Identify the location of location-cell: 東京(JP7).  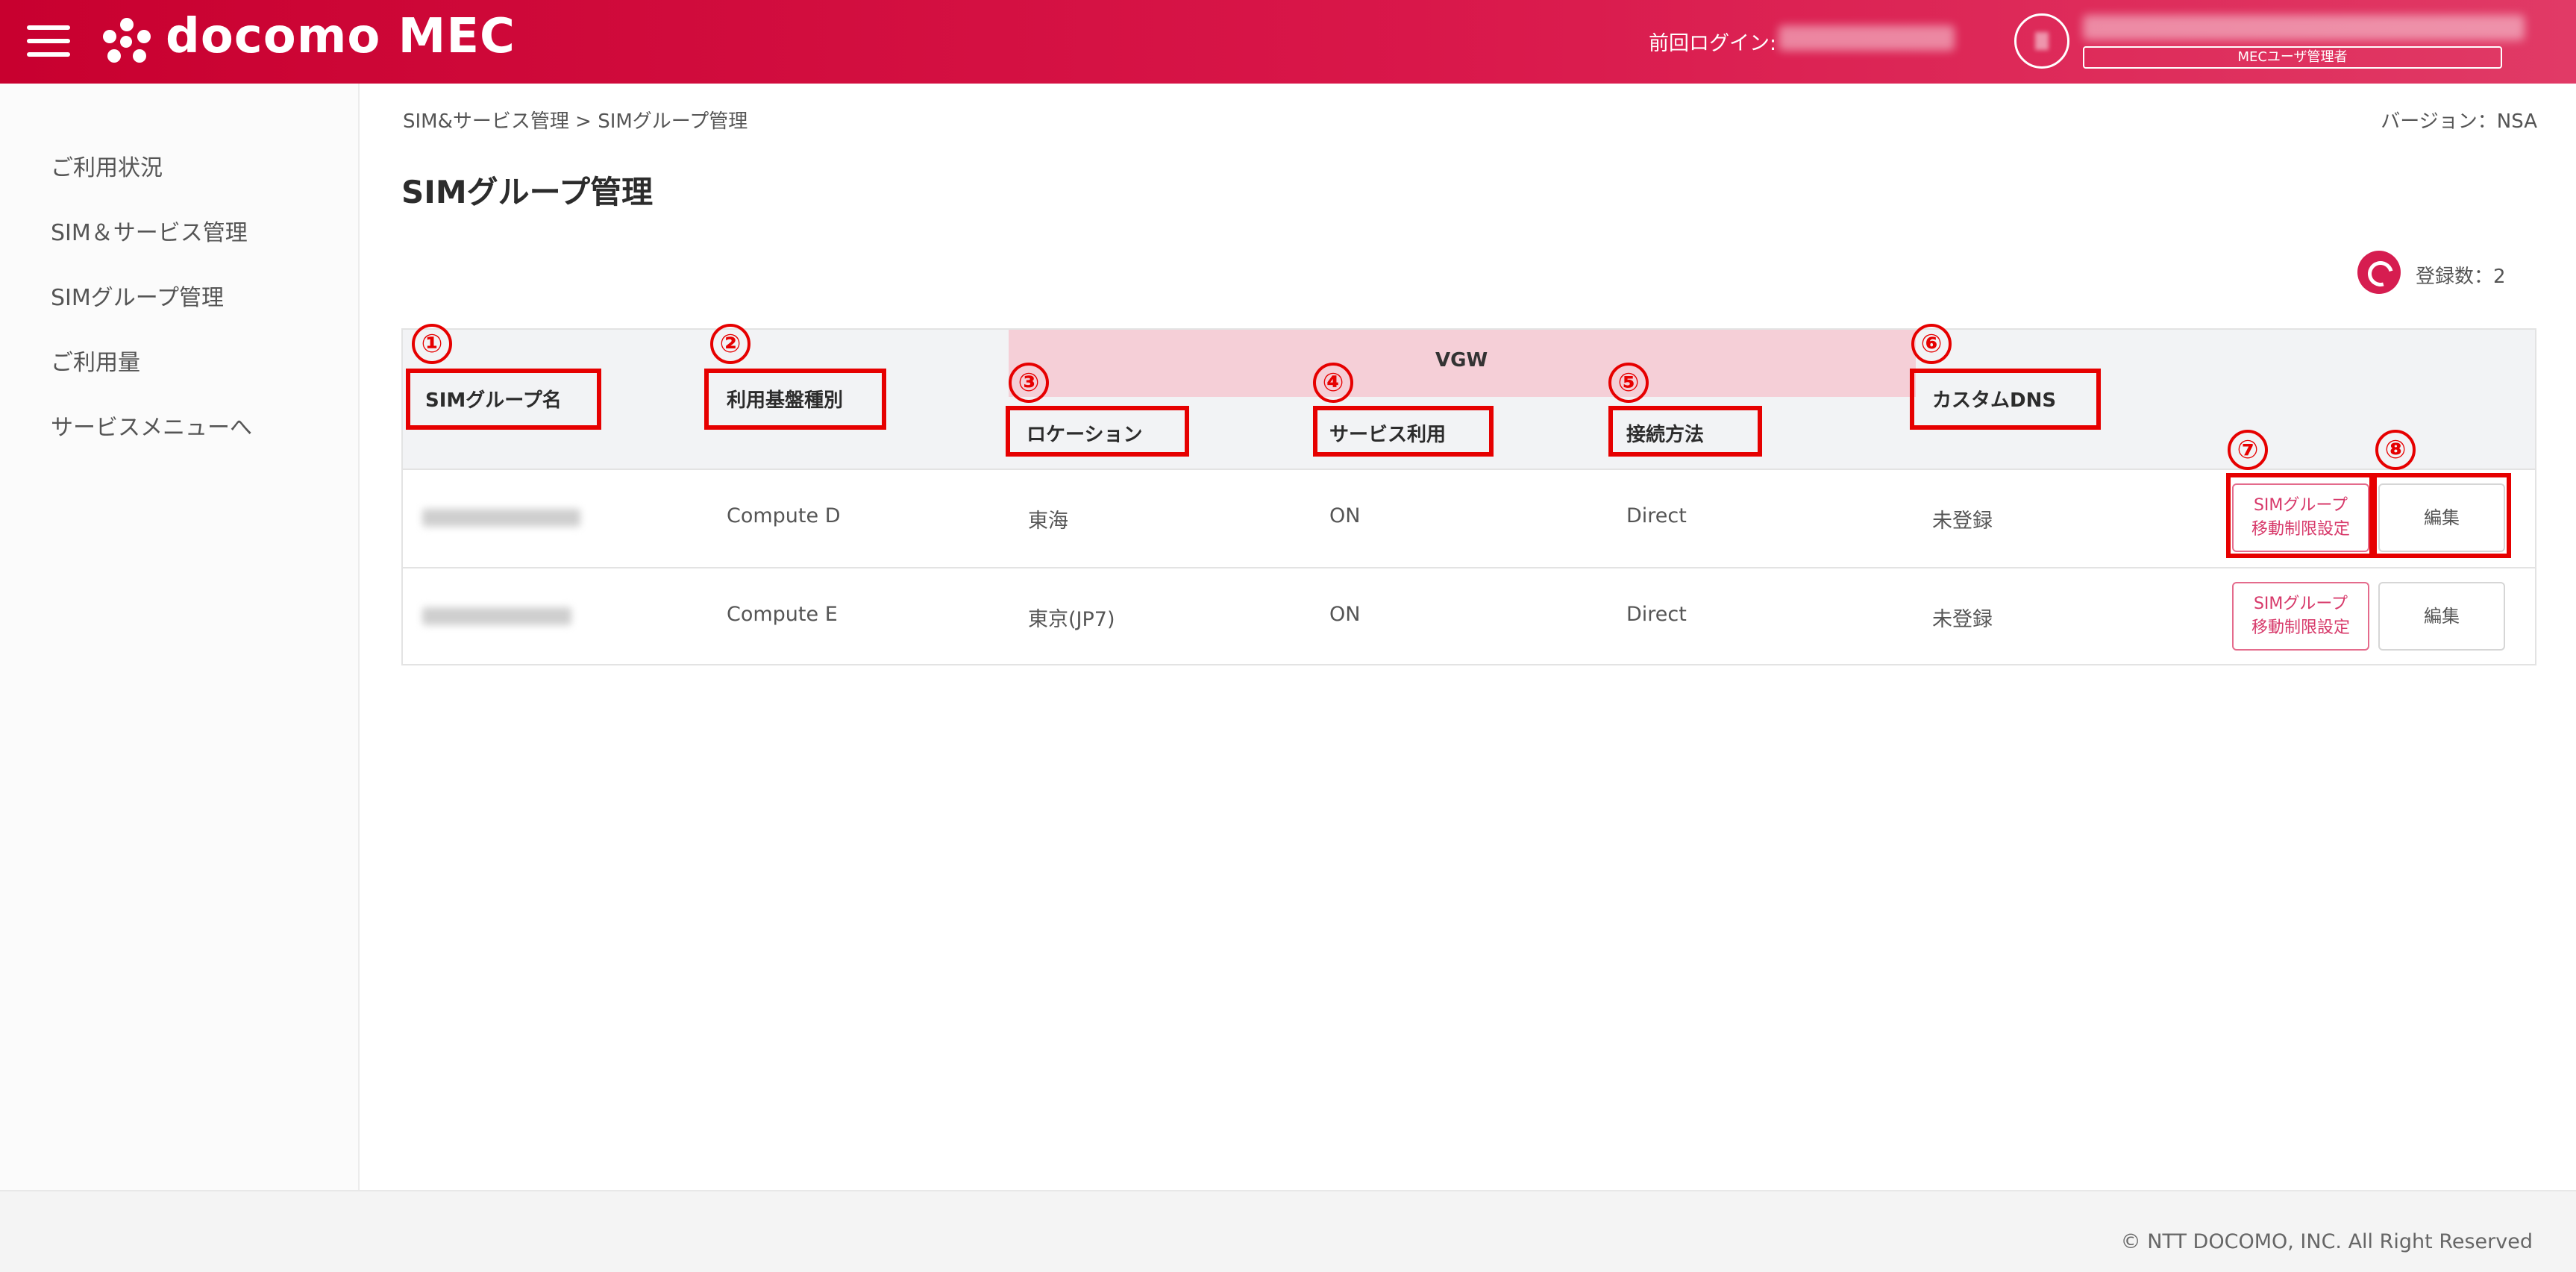
(1071, 619).